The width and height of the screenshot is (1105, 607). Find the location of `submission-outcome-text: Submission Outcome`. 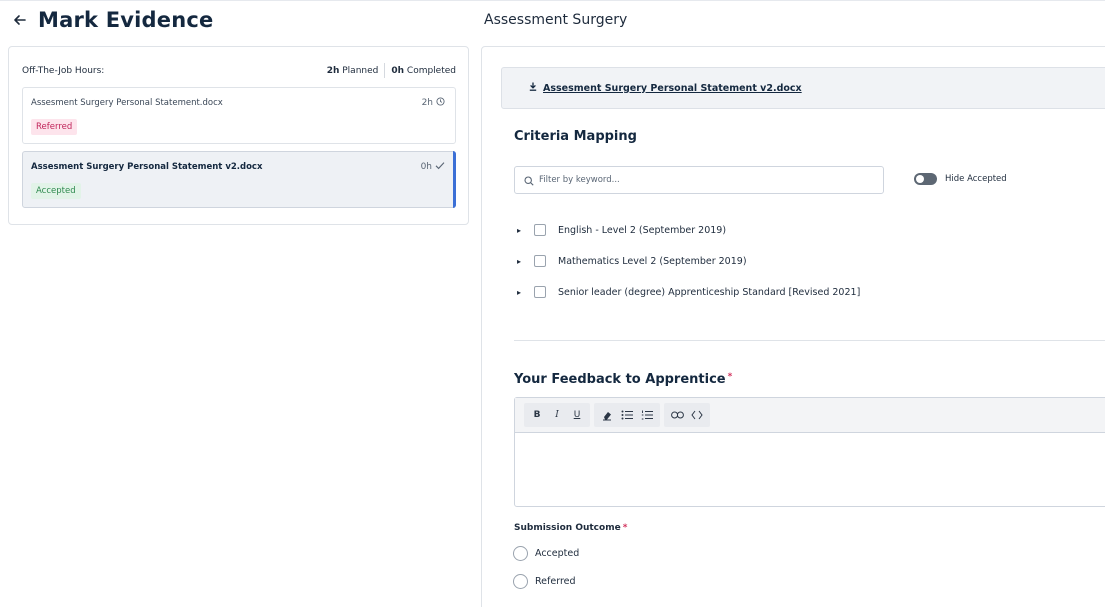

submission-outcome-text: Submission Outcome is located at coordinates (567, 528).